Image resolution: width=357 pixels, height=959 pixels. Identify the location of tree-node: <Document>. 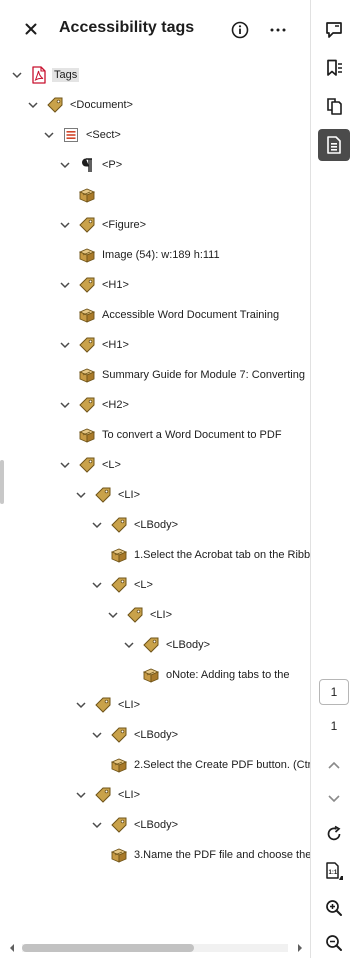
(80, 105).